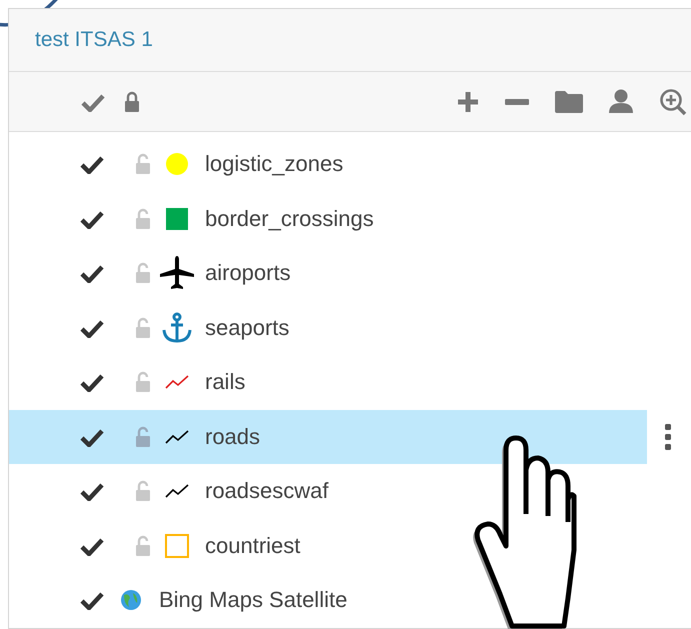  I want to click on add-icon, so click(468, 101).